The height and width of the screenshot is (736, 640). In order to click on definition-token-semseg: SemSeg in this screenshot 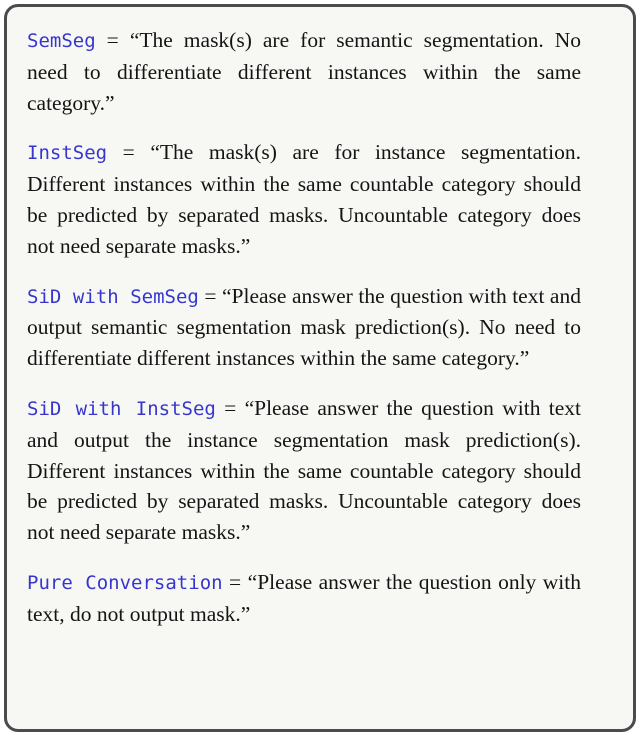, I will do `click(61, 41)`.